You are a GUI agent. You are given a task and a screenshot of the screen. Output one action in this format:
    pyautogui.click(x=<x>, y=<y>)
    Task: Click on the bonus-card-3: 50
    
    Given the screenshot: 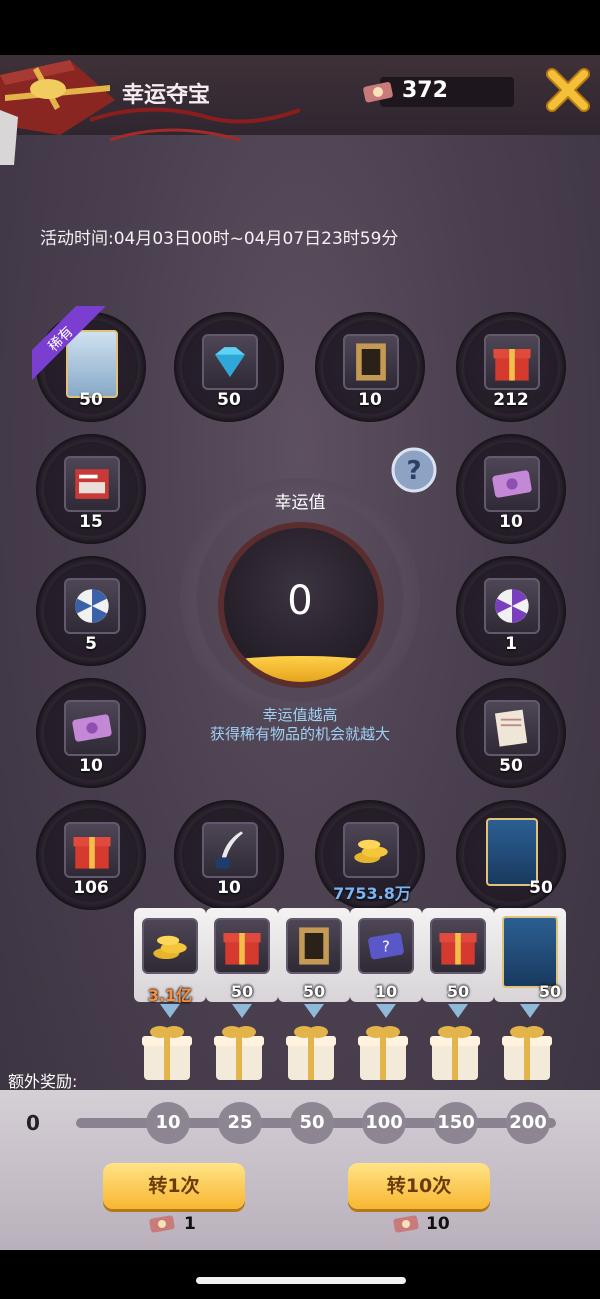 What is the action you would take?
    pyautogui.click(x=314, y=963)
    